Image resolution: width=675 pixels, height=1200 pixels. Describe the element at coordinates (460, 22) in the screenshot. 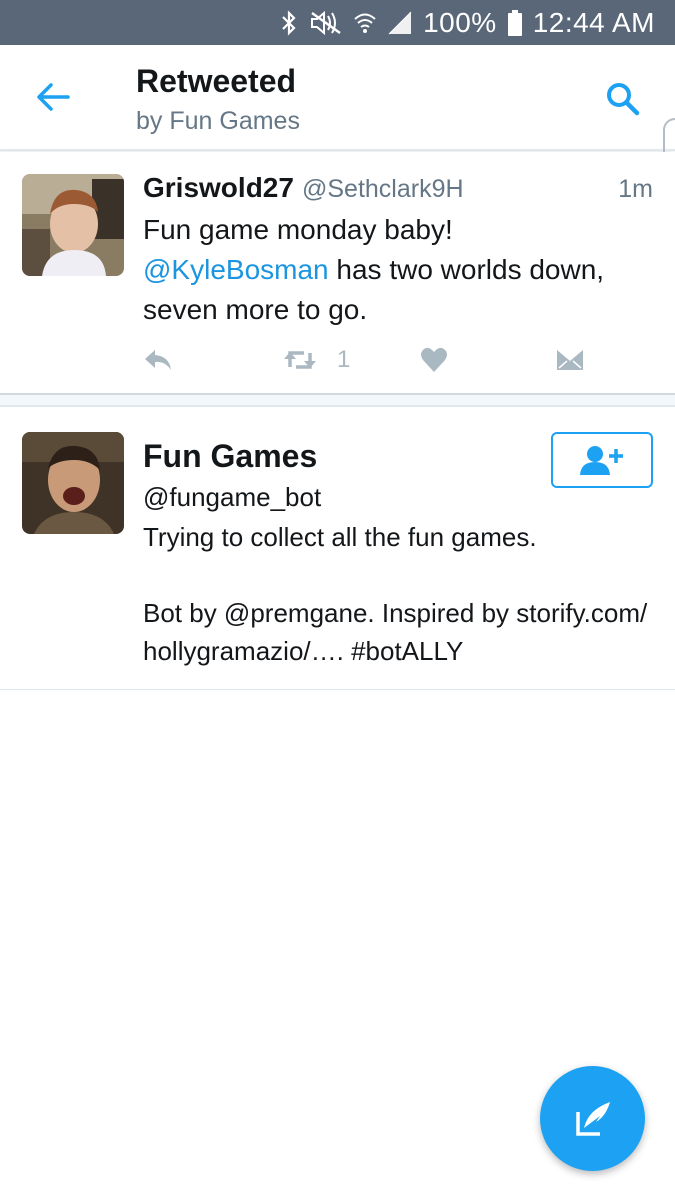

I see `battery-percent: 100%` at that location.